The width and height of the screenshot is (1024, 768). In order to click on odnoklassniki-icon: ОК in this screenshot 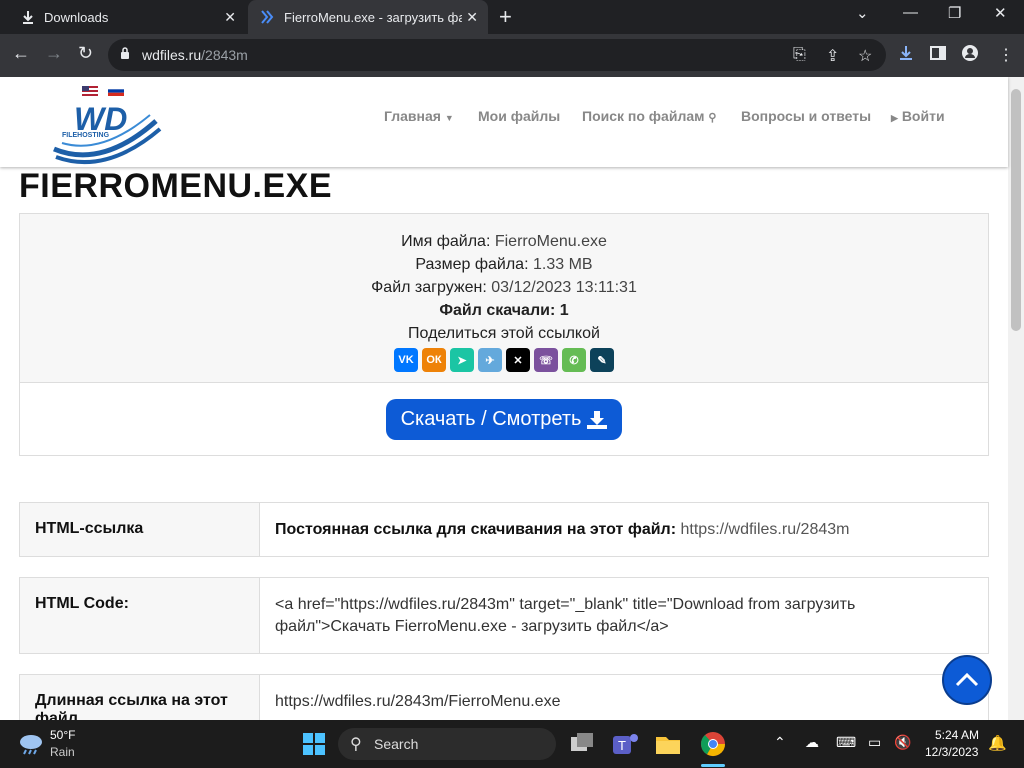, I will do `click(434, 360)`.